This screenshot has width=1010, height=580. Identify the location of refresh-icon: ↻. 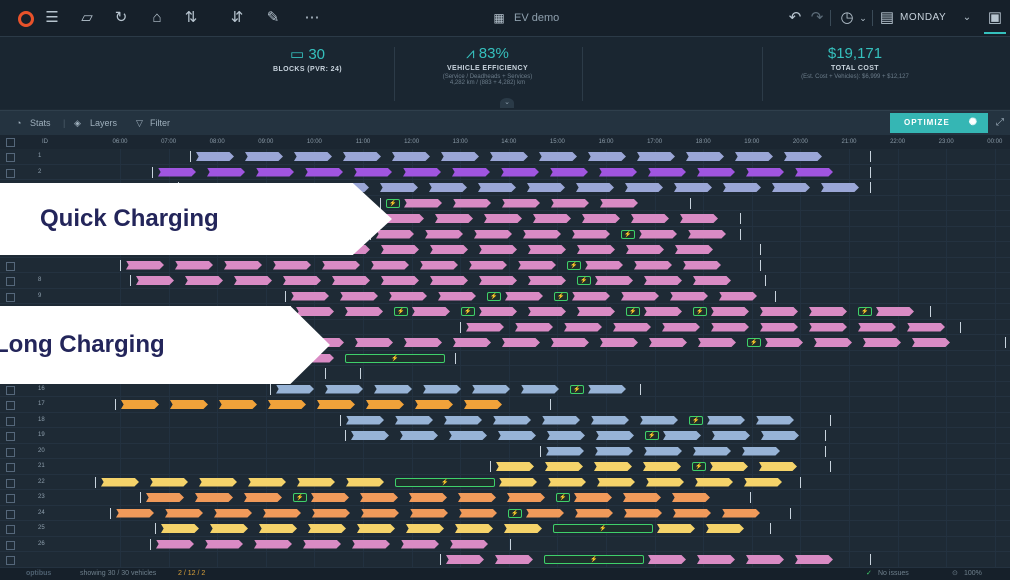
(121, 18).